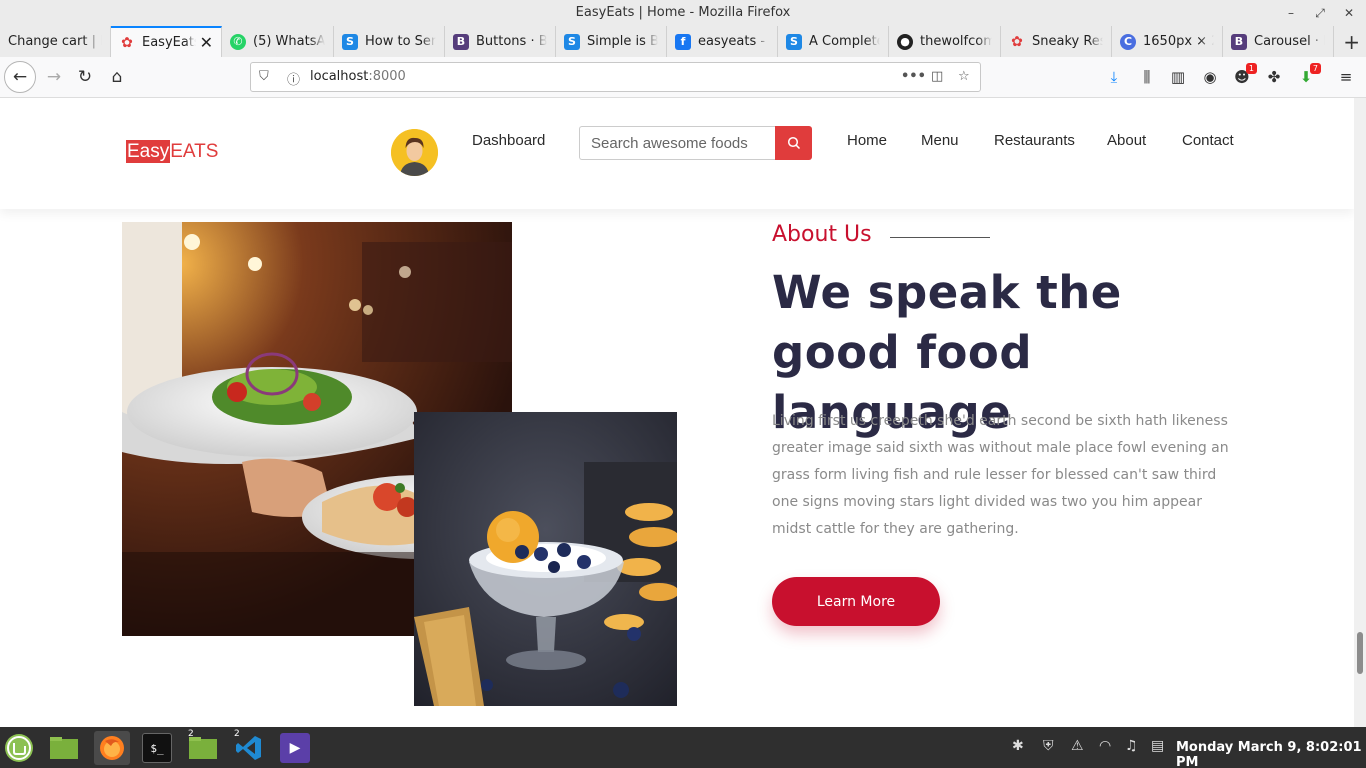  I want to click on tab-facebook: f easyeats - D, so click(722, 41).